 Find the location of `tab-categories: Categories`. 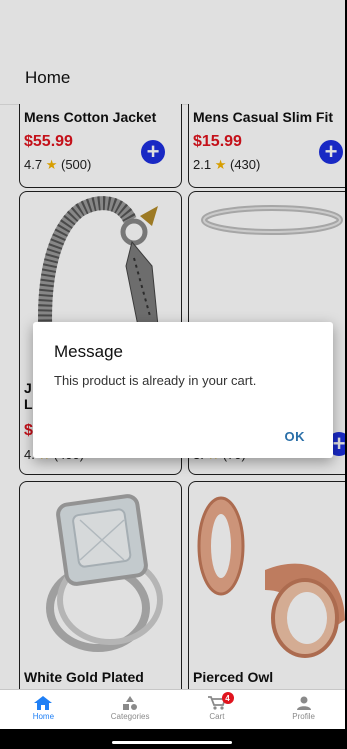

tab-categories: Categories is located at coordinates (130, 710).